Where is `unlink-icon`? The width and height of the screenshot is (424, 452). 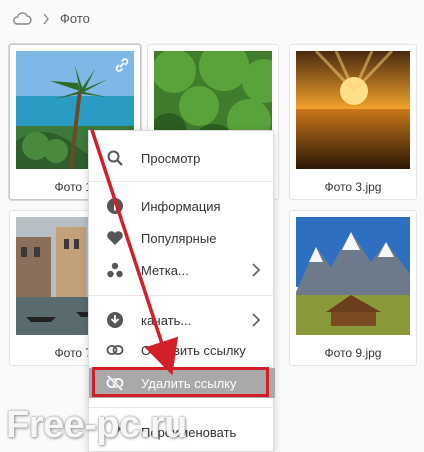 unlink-icon is located at coordinates (115, 383).